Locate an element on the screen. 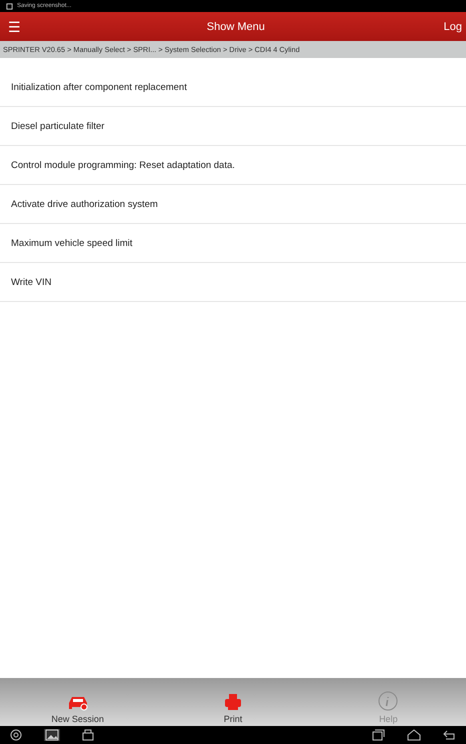 Image resolution: width=466 pixels, height=744 pixels. screenshot-icon is located at coordinates (9, 6).